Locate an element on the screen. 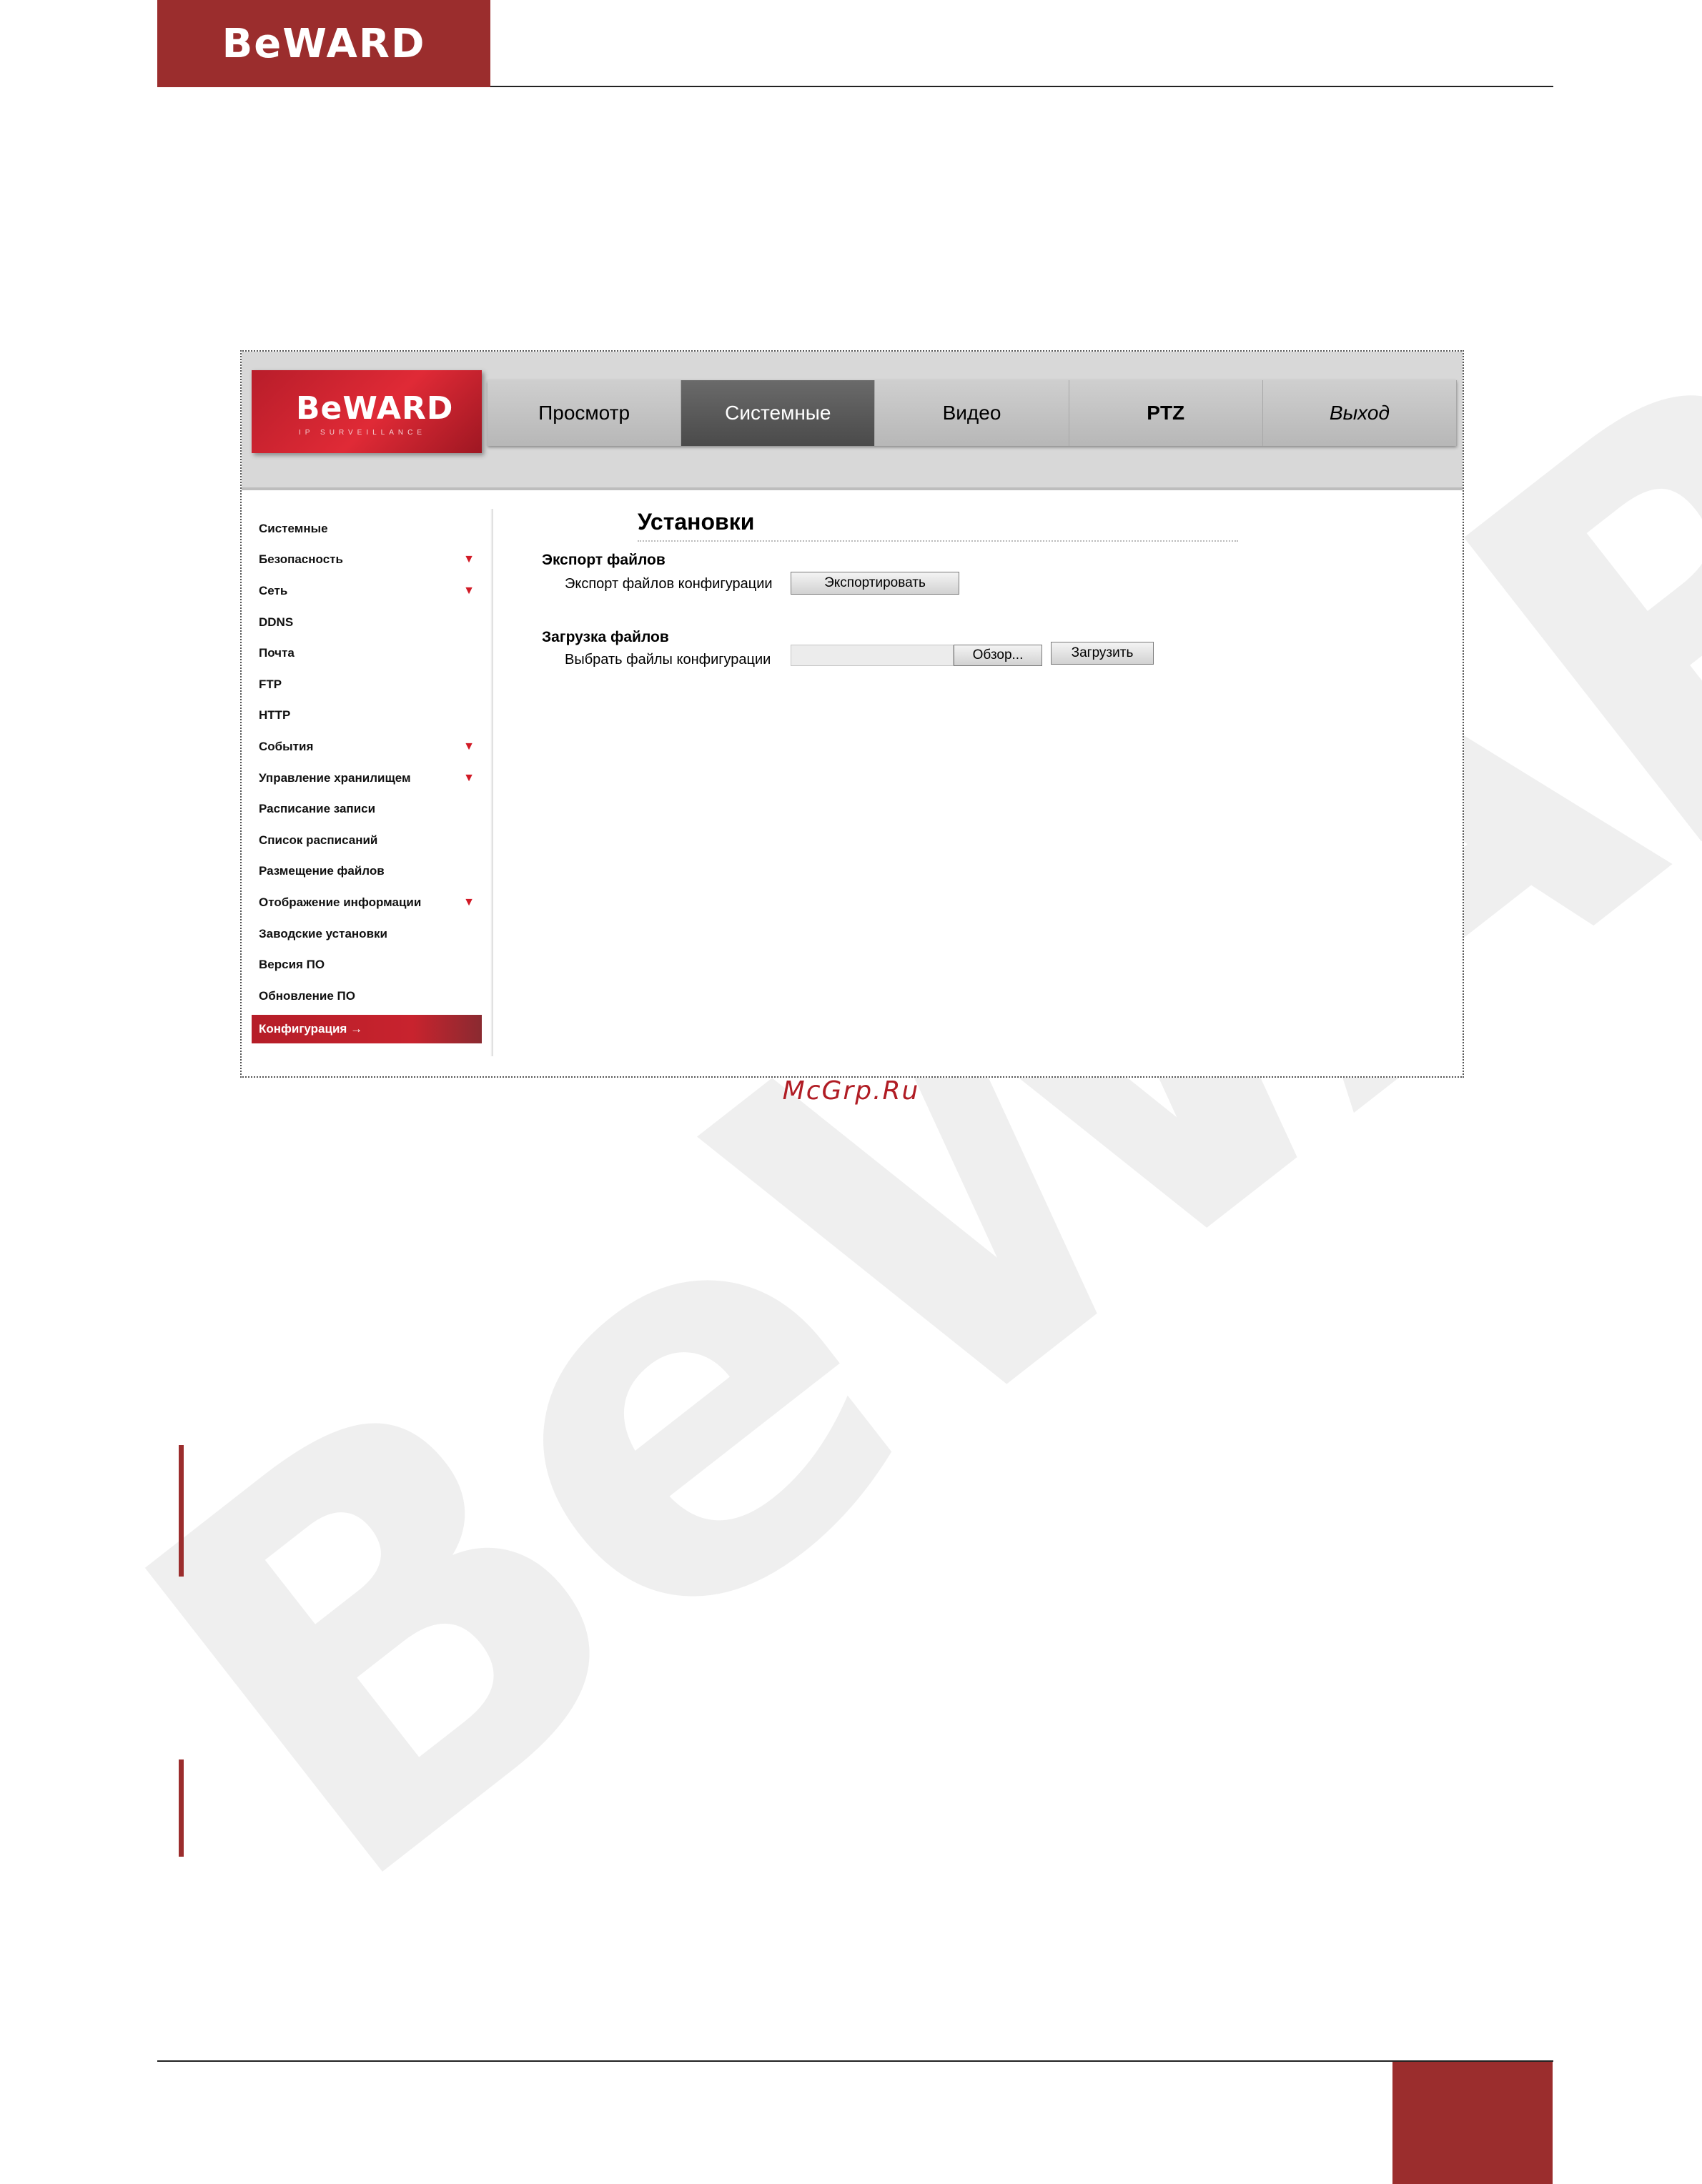  sidebar-item-system: Системные is located at coordinates (367, 529).